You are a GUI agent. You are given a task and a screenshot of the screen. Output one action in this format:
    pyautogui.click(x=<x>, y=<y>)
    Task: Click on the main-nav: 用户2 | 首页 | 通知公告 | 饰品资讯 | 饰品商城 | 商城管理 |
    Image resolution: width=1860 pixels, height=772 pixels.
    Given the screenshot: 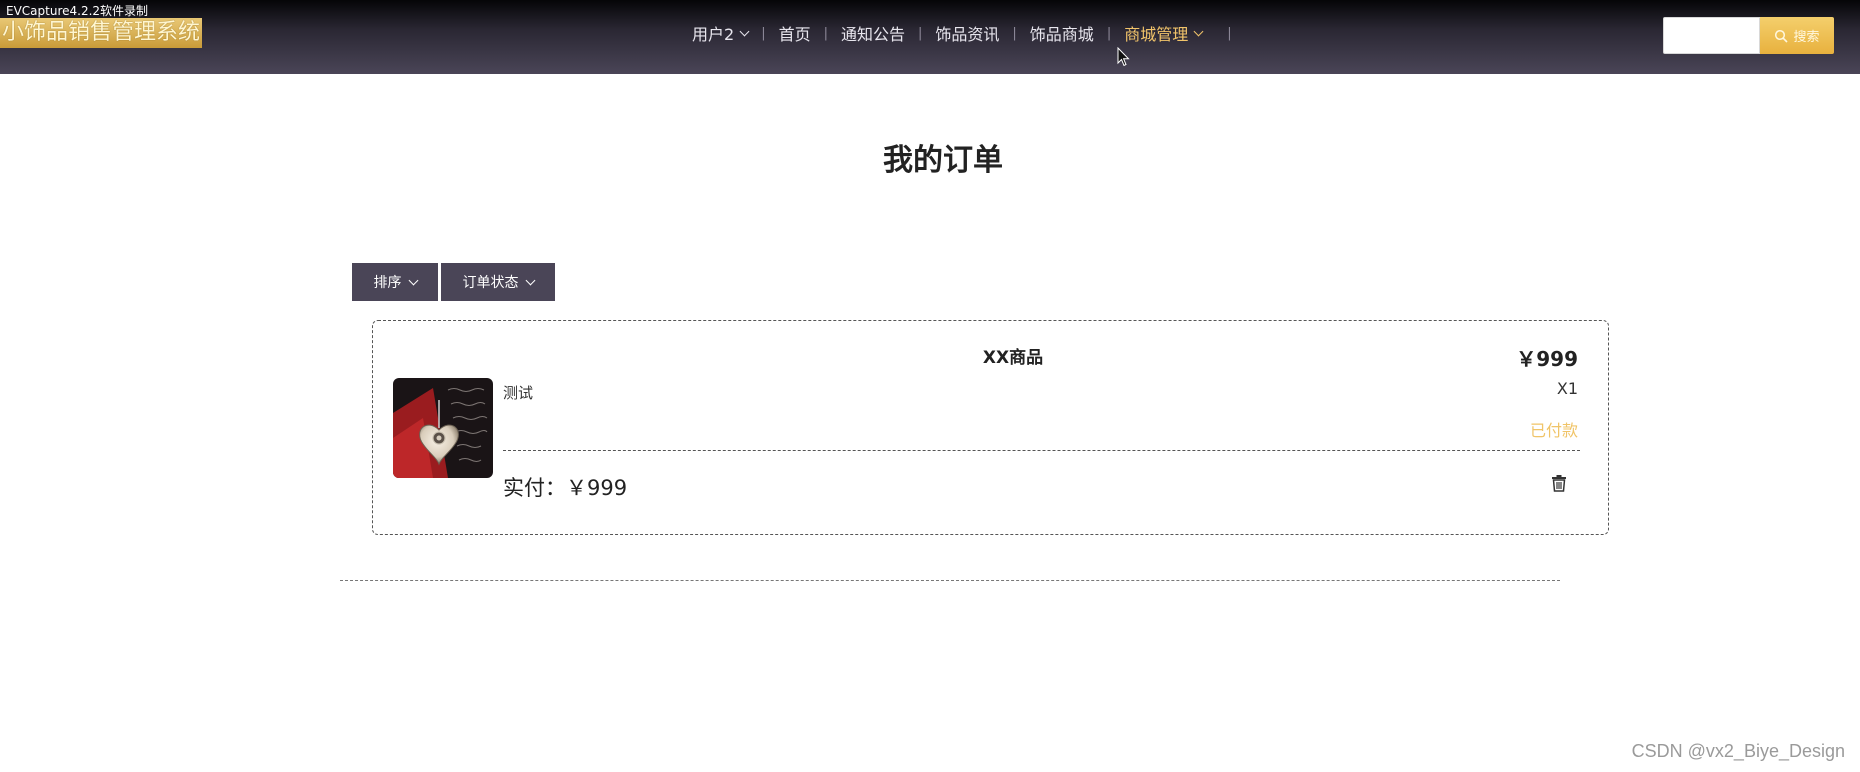 What is the action you would take?
    pyautogui.click(x=956, y=33)
    